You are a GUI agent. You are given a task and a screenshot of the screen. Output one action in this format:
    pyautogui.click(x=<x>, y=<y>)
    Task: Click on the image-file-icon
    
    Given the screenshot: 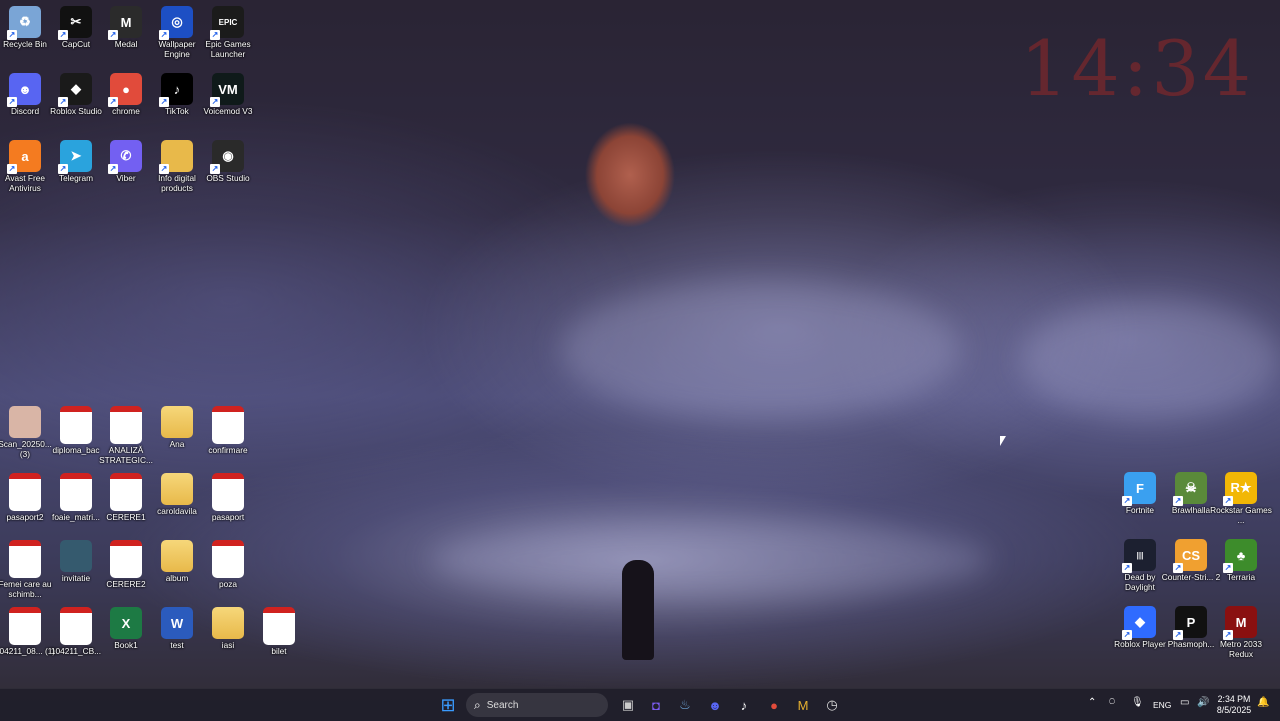 What is the action you would take?
    pyautogui.click(x=25, y=422)
    